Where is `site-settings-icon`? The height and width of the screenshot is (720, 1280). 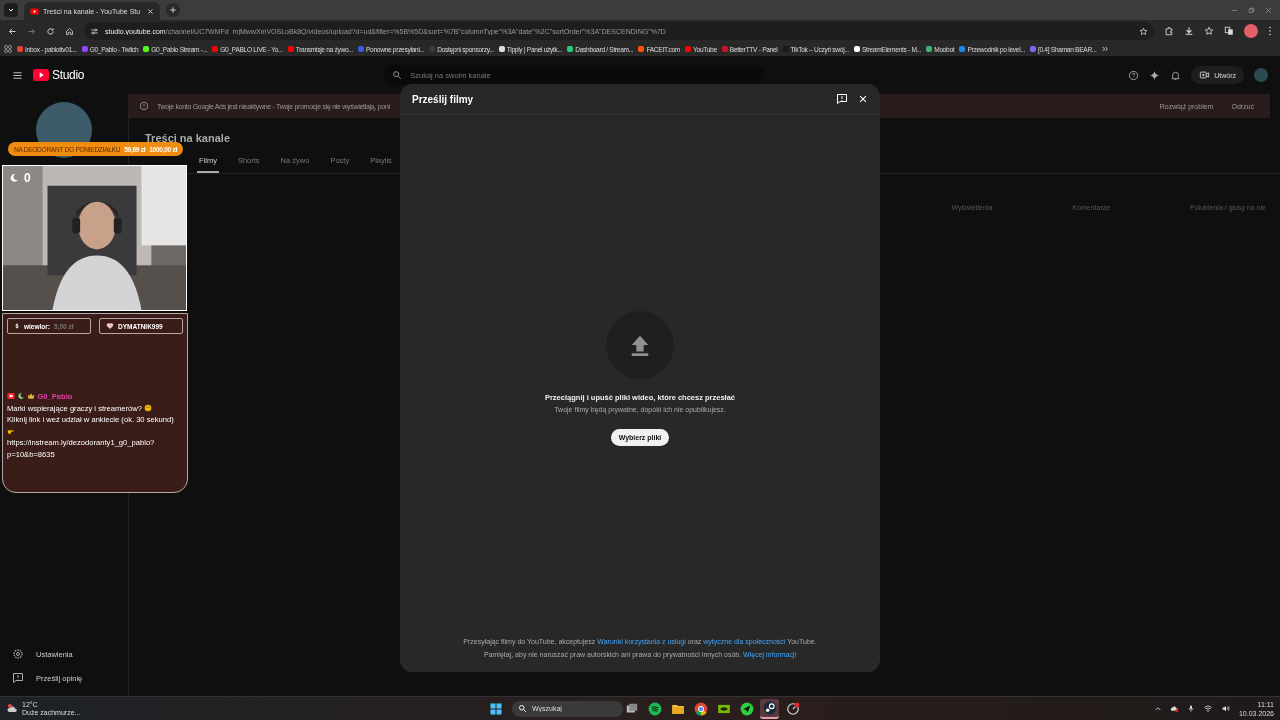 site-settings-icon is located at coordinates (94, 31).